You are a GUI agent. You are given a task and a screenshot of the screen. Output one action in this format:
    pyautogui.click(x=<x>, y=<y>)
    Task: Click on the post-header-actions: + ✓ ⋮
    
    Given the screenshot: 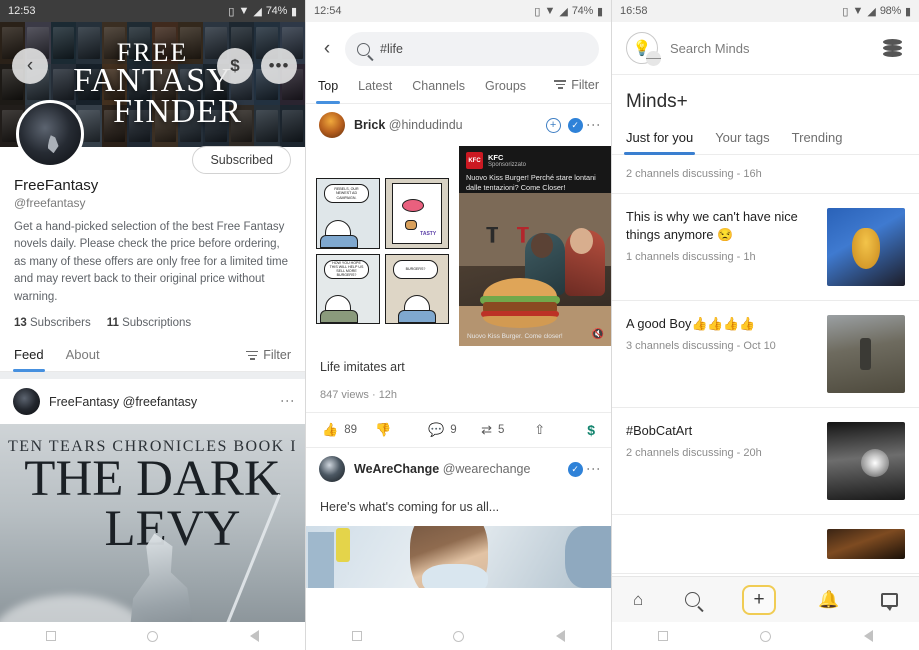 What is the action you would take?
    pyautogui.click(x=573, y=125)
    